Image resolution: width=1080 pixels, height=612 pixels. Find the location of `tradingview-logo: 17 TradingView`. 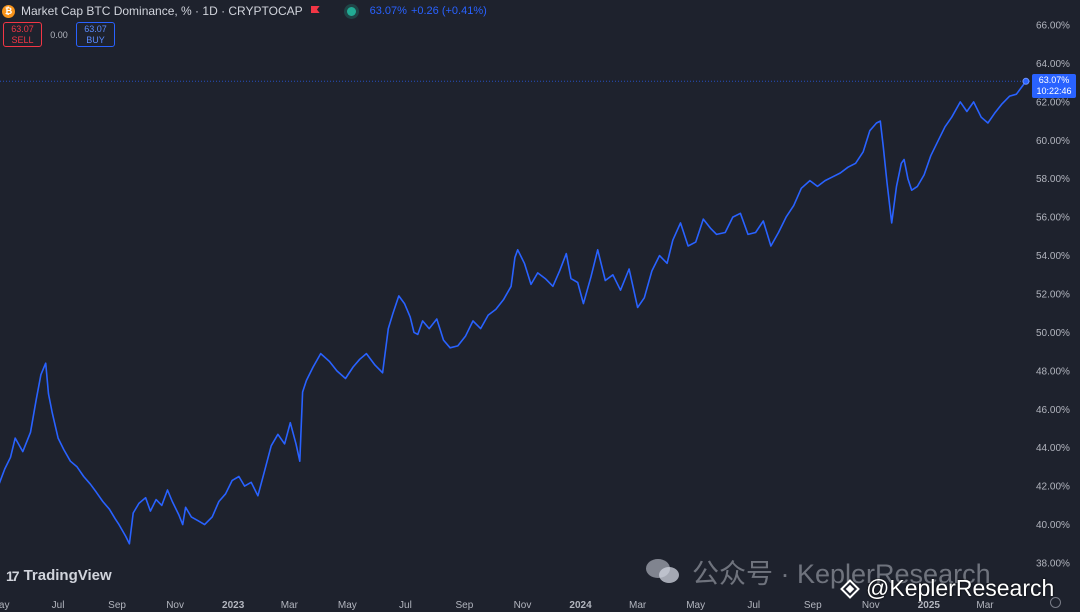

tradingview-logo: 17 TradingView is located at coordinates (59, 575).